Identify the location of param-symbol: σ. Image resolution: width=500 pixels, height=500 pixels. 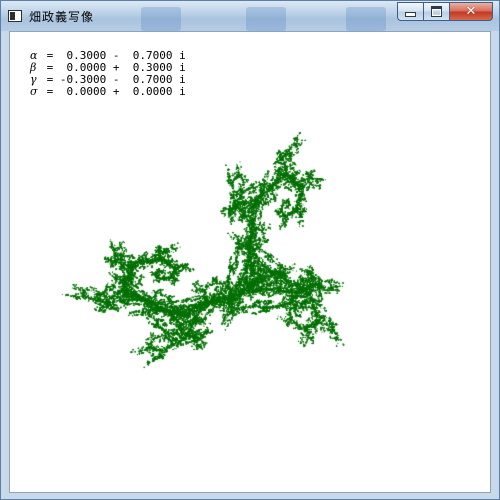
(34, 91).